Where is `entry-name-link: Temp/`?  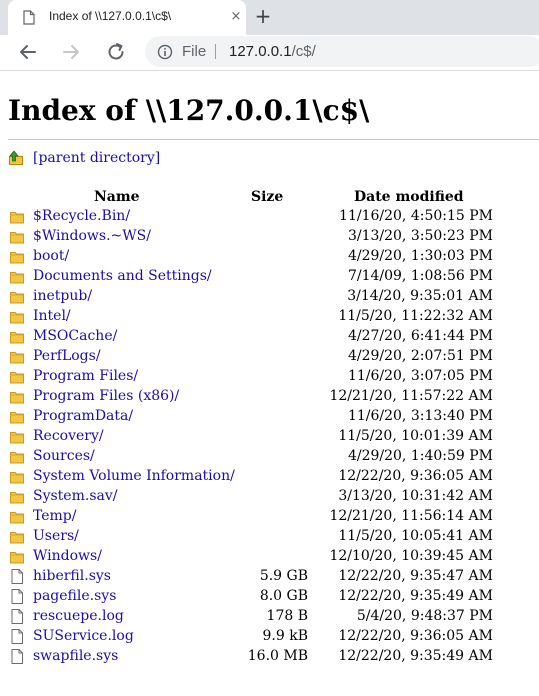
entry-name-link: Temp/ is located at coordinates (55, 516).